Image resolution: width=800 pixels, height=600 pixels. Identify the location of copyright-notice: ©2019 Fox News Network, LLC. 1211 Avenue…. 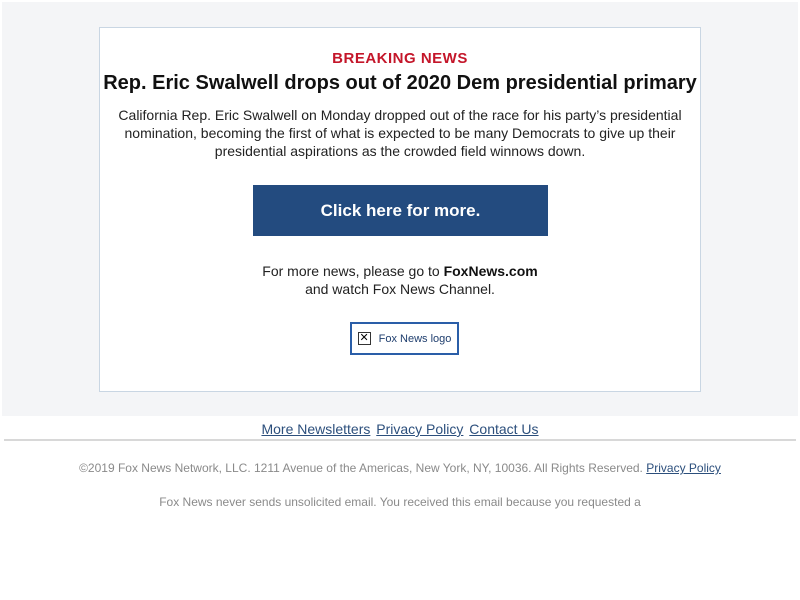
(400, 468).